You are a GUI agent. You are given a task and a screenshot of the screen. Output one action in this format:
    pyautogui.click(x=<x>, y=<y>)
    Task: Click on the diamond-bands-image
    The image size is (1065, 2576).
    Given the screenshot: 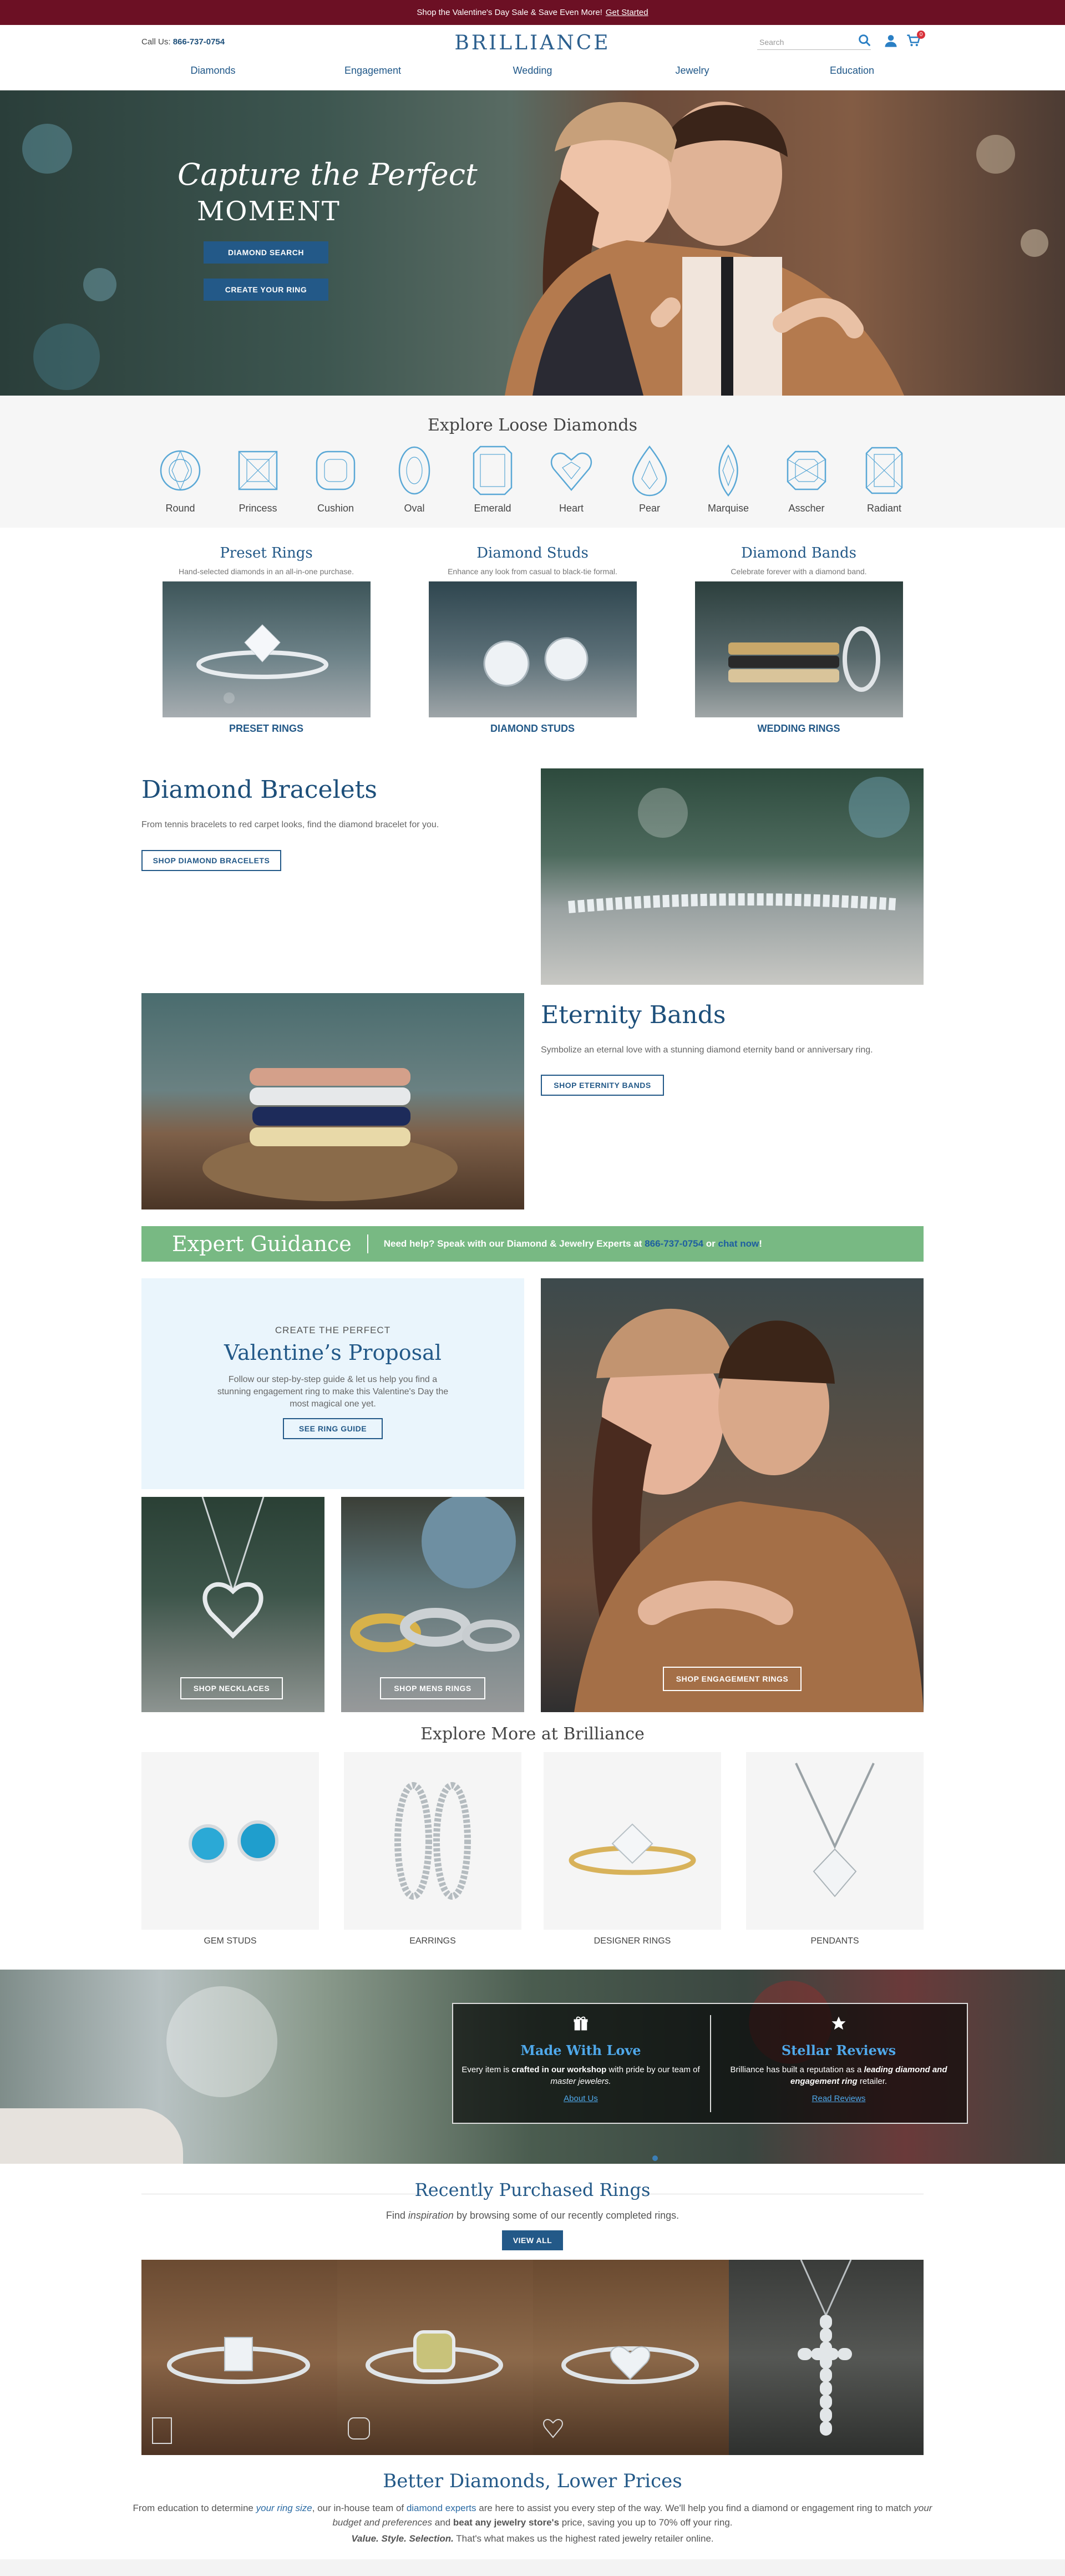 What is the action you would take?
    pyautogui.click(x=799, y=649)
    